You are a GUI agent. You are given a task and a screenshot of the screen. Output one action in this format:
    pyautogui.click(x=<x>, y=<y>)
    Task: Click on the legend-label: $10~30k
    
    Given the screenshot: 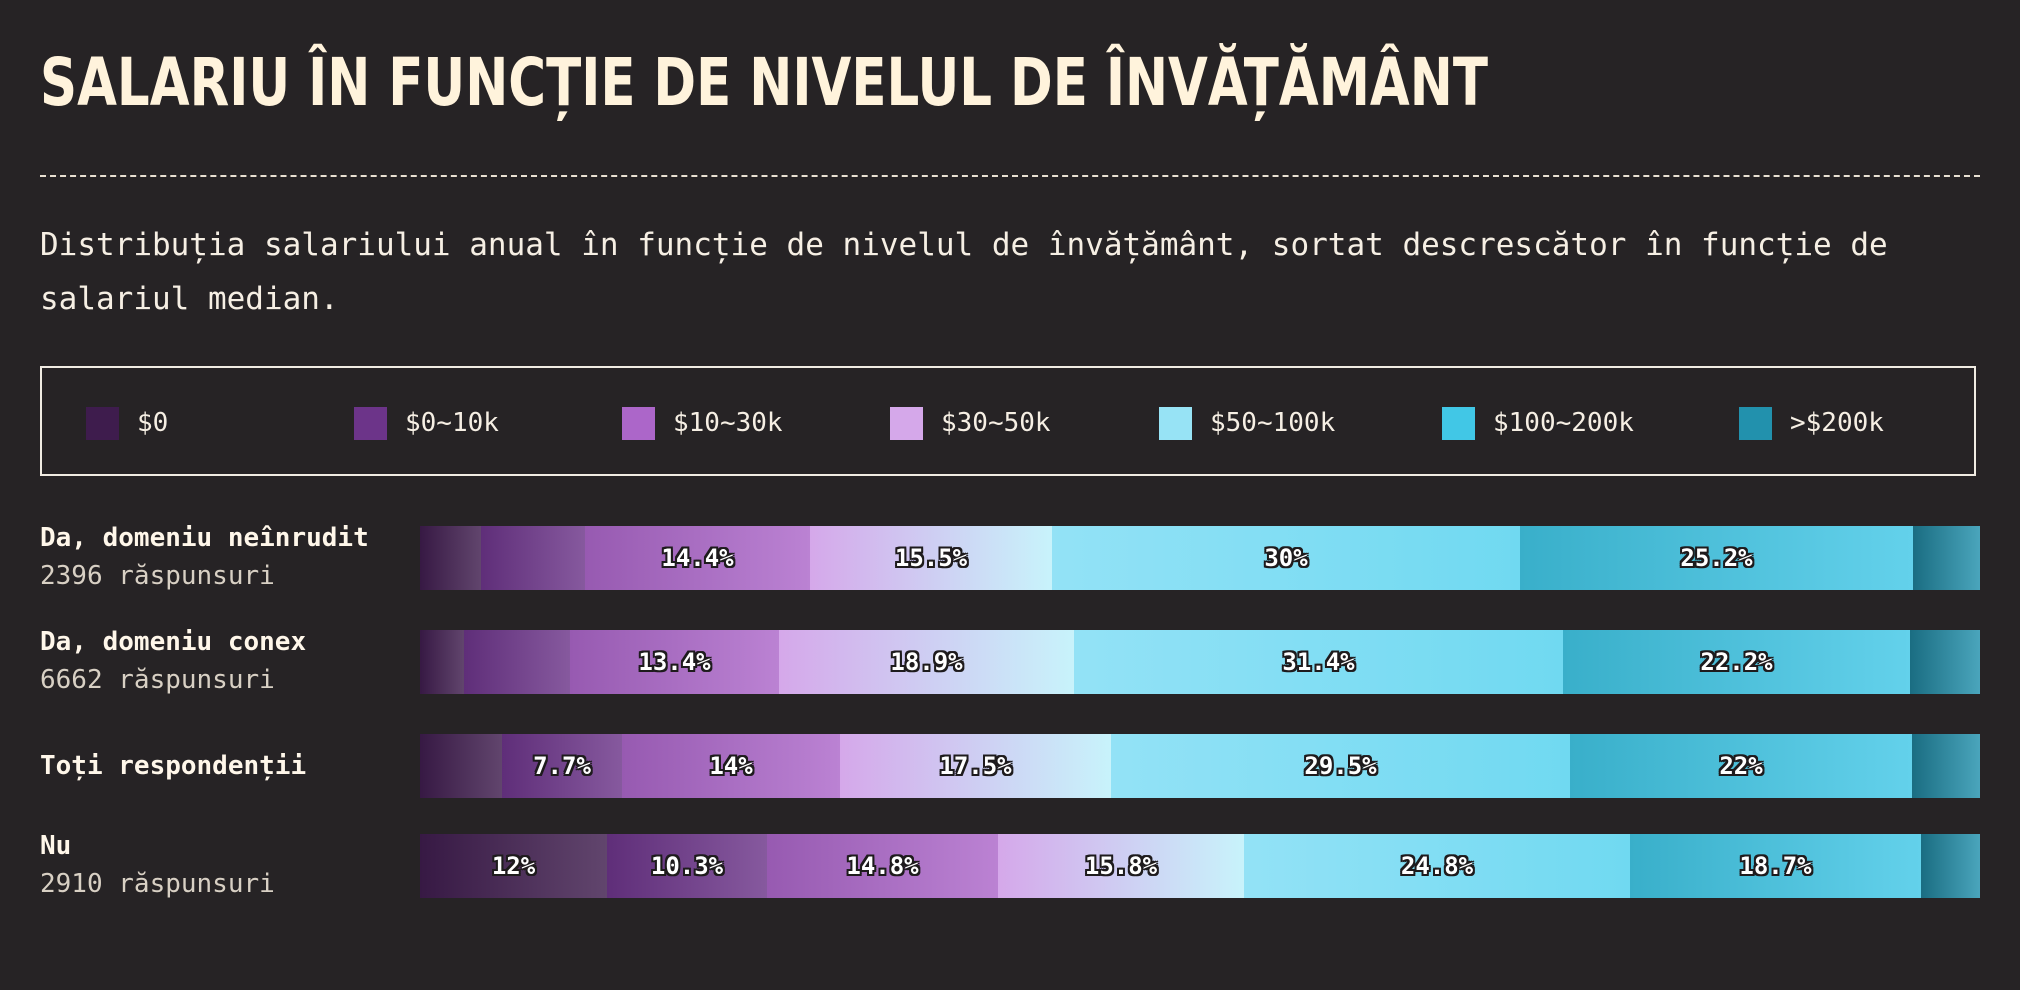 What is the action you would take?
    pyautogui.click(x=728, y=423)
    